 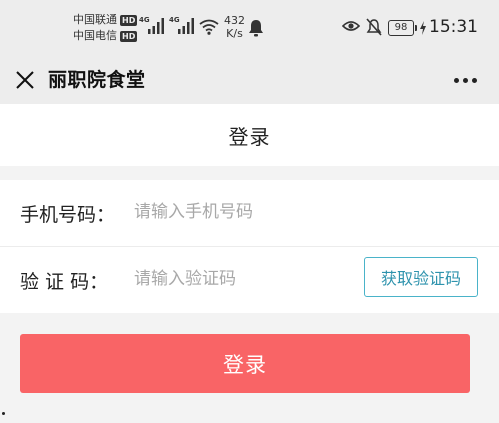 I want to click on carrier-1-label: 中国联通, so click(x=95, y=19).